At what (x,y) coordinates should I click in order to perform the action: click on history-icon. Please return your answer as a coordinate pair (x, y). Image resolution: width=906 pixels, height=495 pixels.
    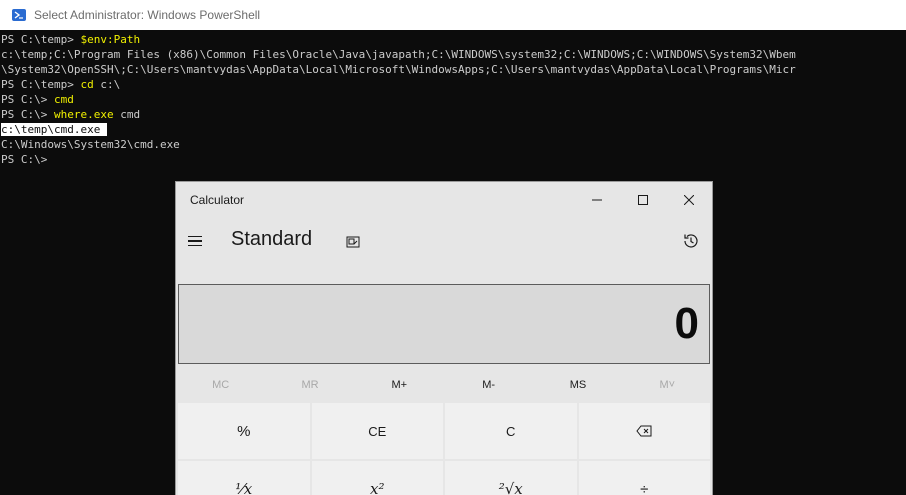
    Looking at the image, I should click on (691, 241).